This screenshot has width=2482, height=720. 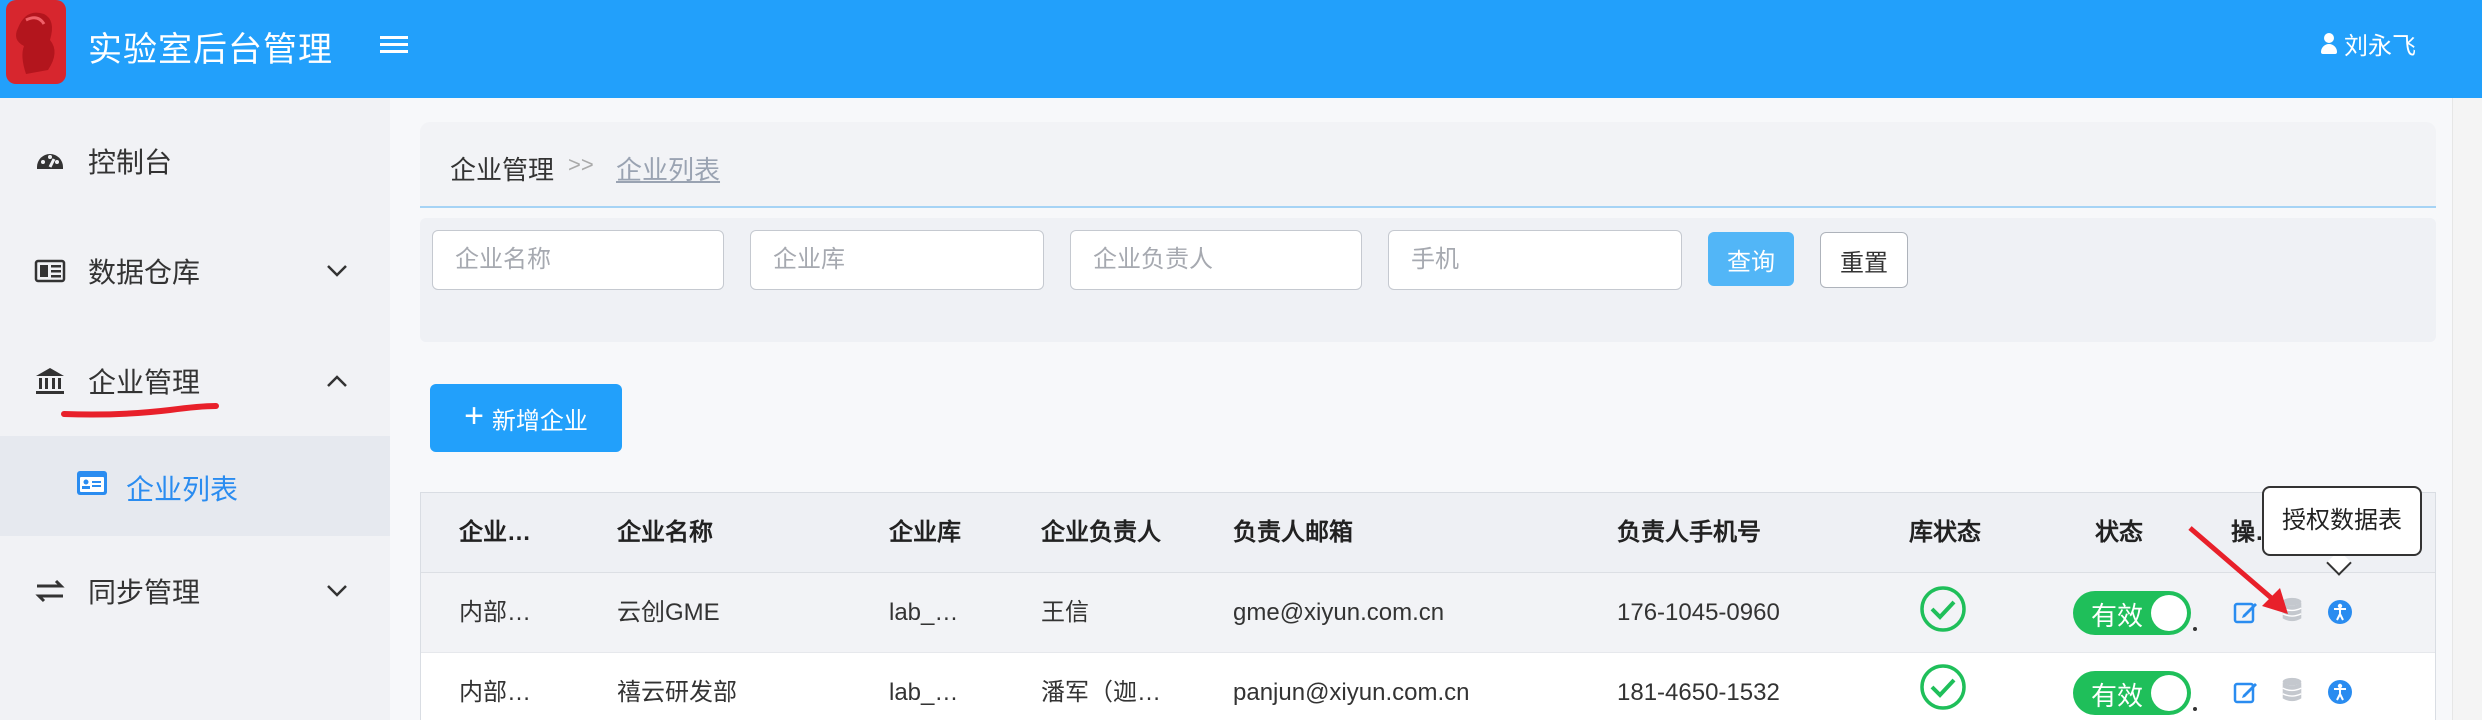 I want to click on reset-button: 重置, so click(x=1864, y=260).